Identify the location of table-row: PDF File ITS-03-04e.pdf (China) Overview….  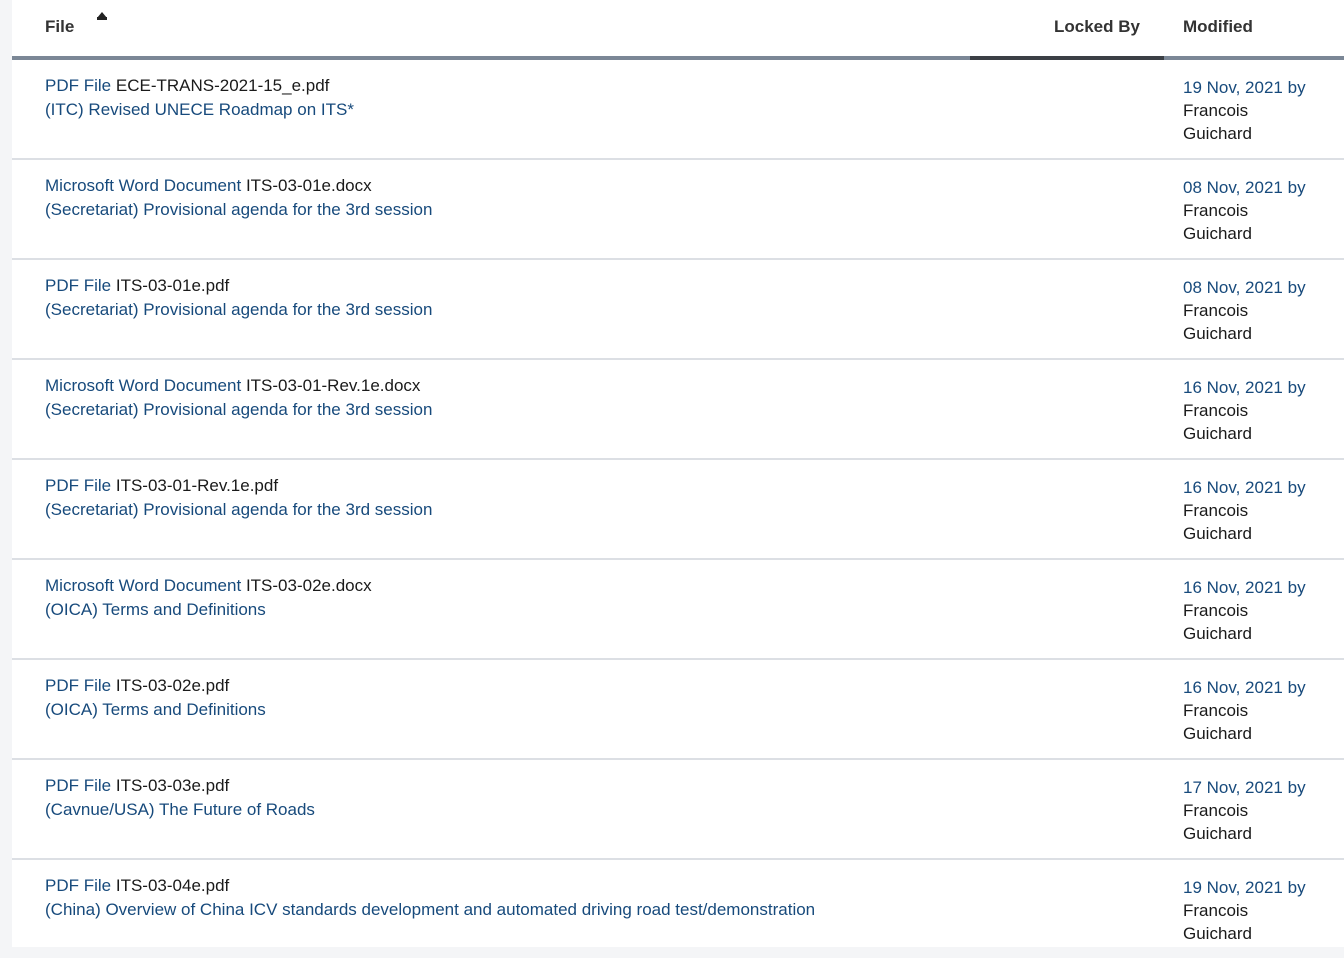
(678, 909).